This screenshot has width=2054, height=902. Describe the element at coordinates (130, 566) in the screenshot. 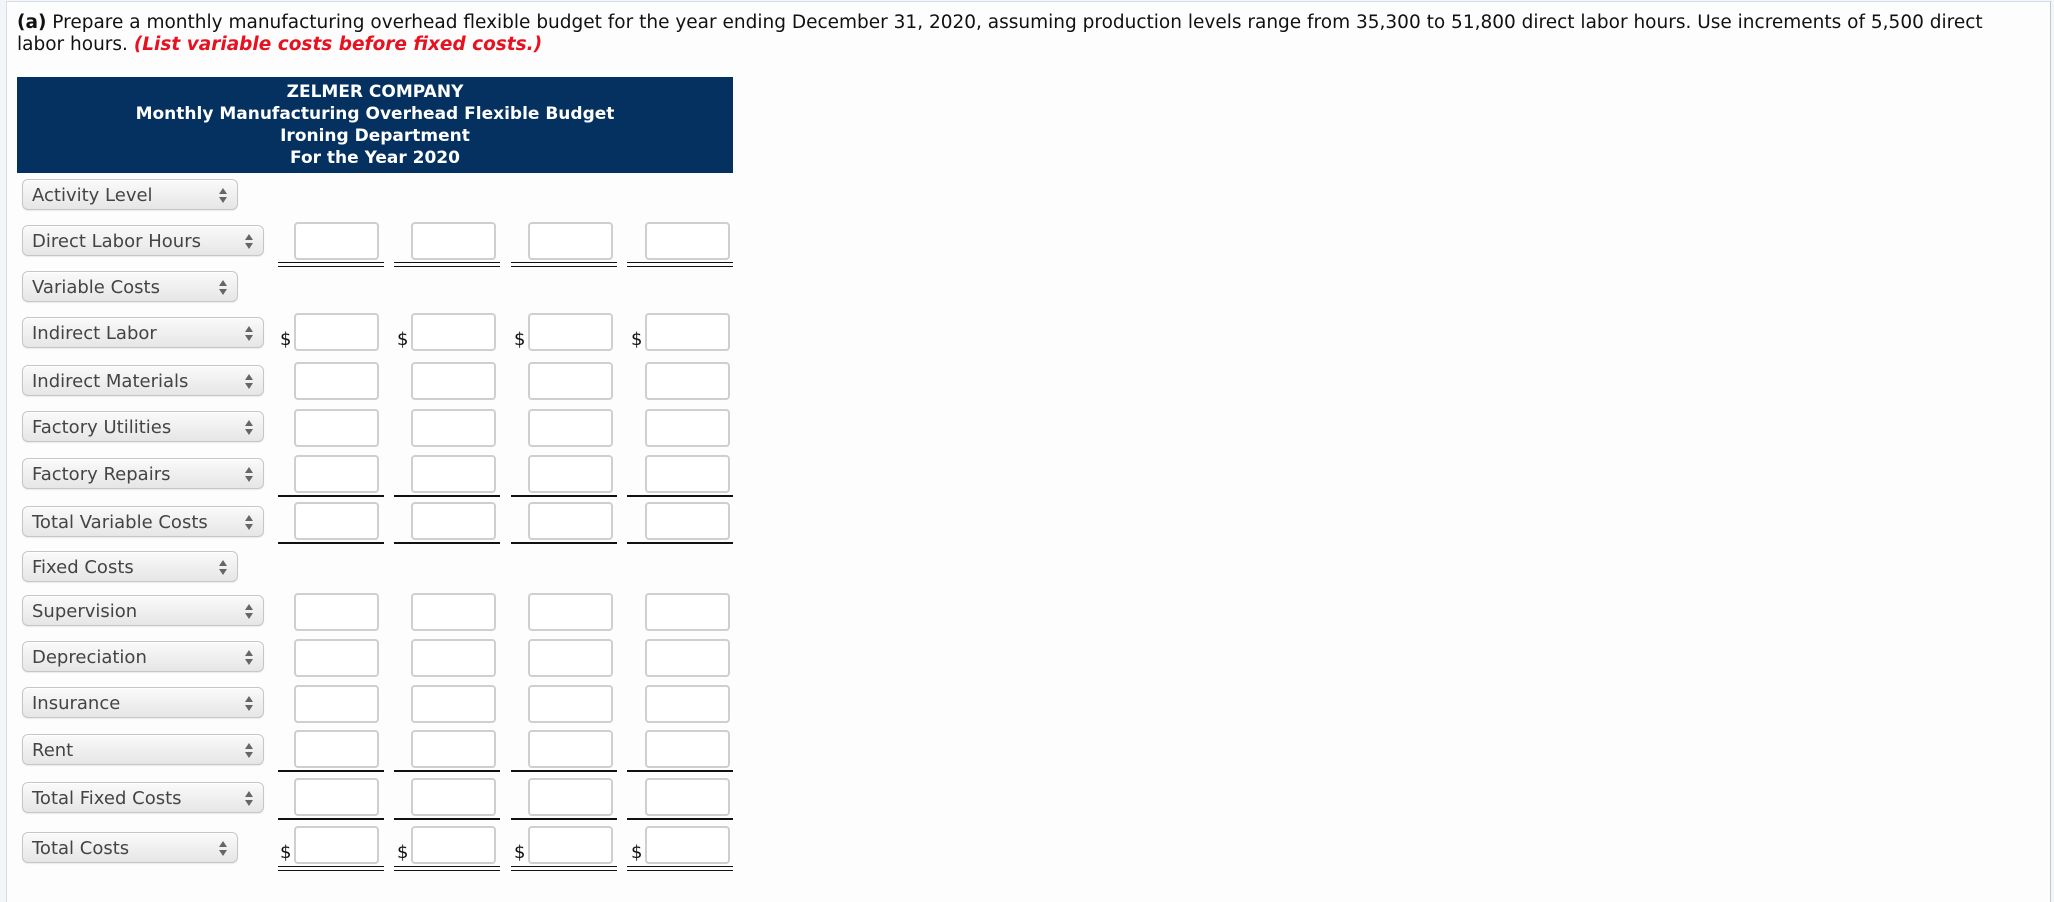

I see `row-select-fixed-costs: Fixed Costs` at that location.